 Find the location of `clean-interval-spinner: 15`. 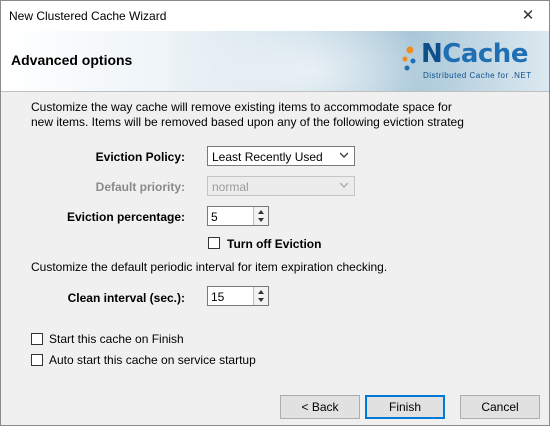

clean-interval-spinner: 15 is located at coordinates (238, 296).